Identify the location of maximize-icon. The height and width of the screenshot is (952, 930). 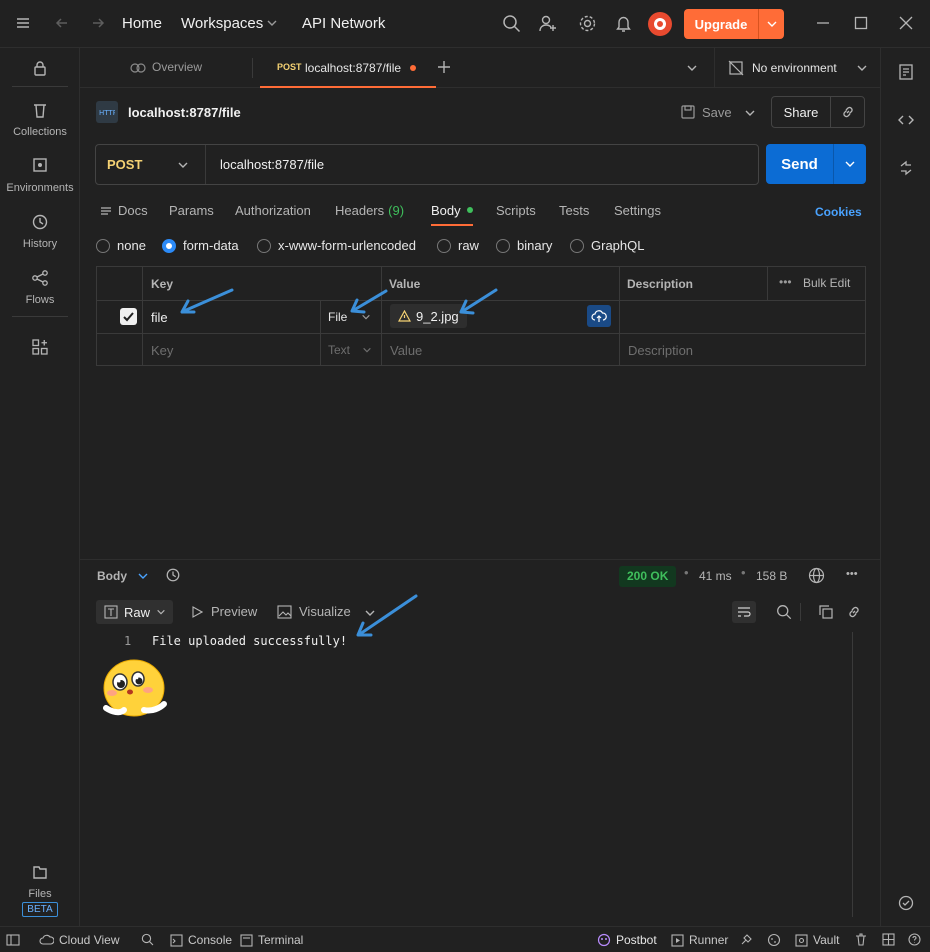
(861, 23).